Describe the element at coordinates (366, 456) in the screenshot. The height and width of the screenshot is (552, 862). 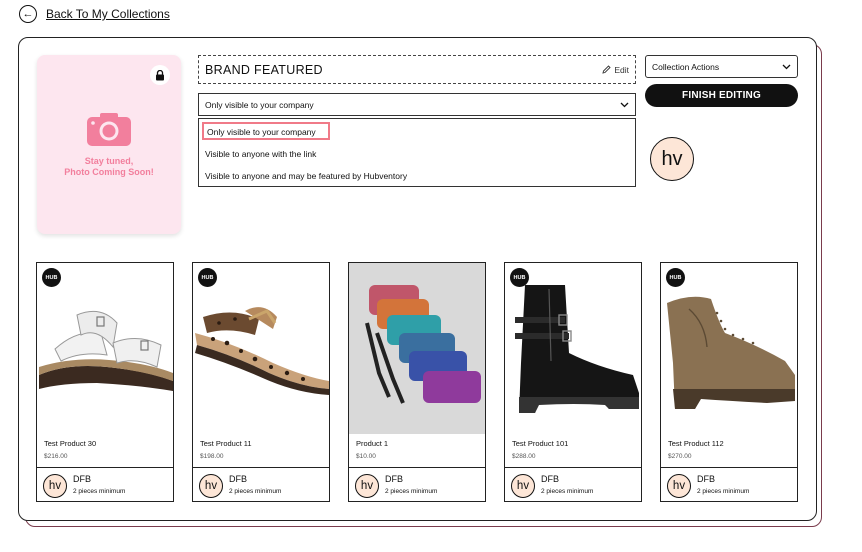
I see `product-price: $10.00` at that location.